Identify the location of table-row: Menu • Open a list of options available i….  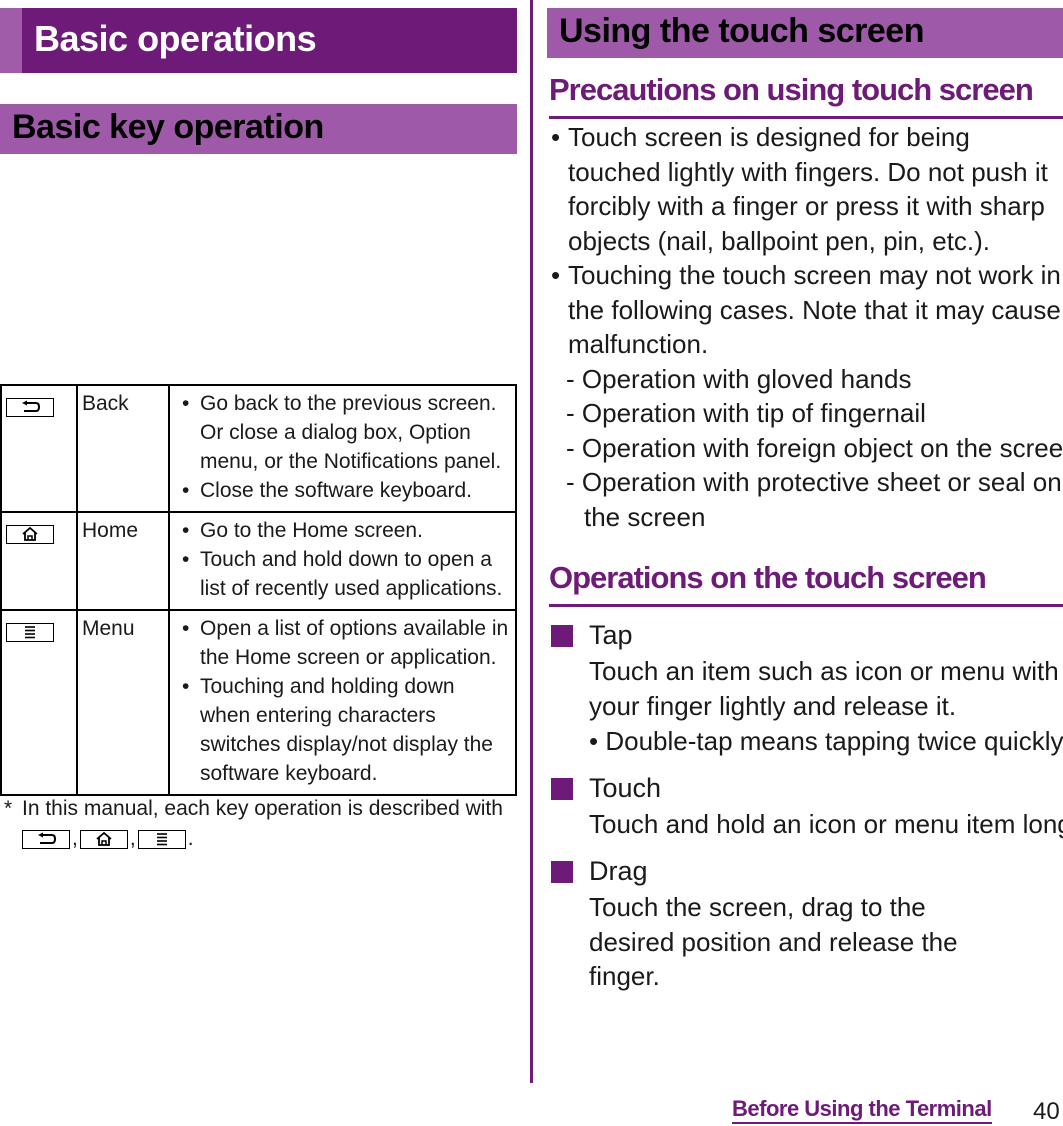
(258, 702).